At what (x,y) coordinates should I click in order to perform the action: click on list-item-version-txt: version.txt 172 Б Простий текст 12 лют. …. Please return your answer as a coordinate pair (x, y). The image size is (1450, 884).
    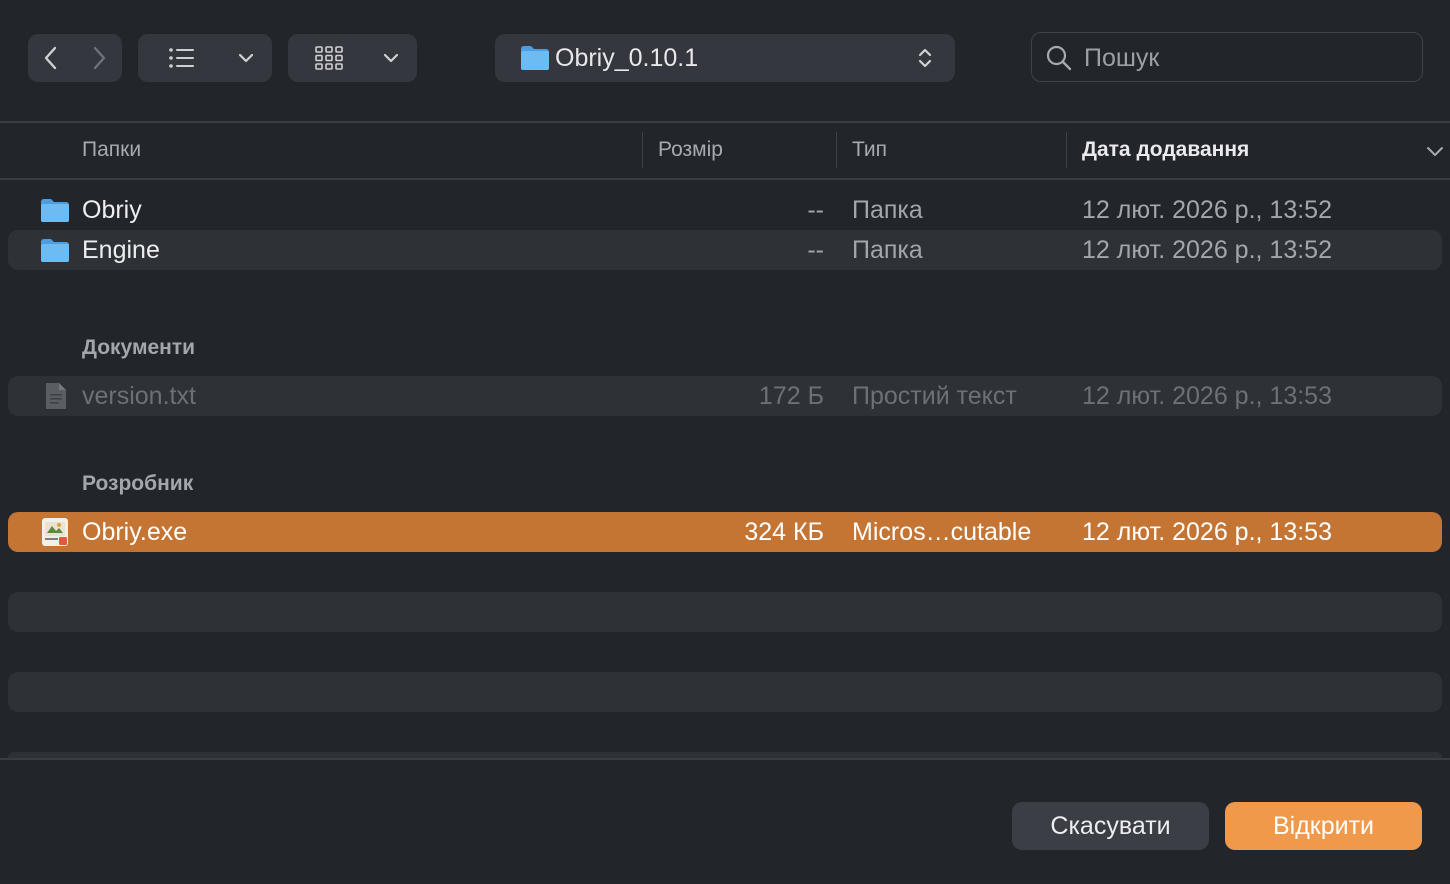
    Looking at the image, I should click on (725, 396).